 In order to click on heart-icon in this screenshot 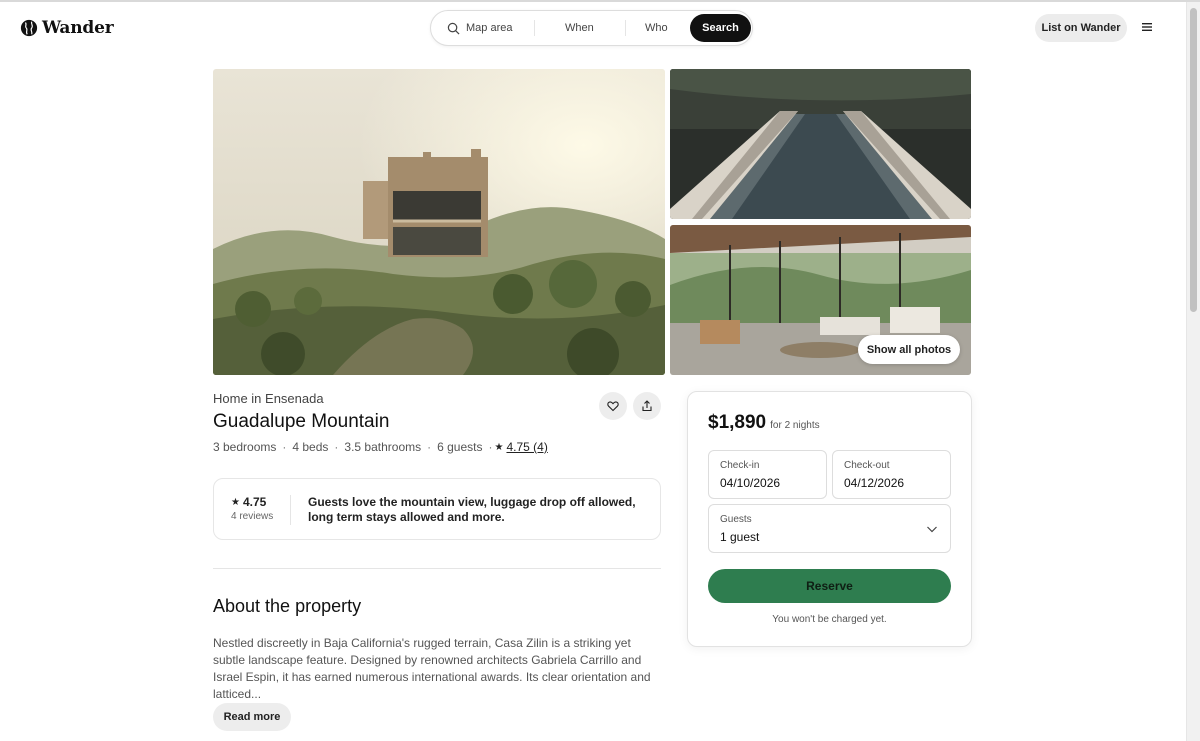, I will do `click(613, 406)`.